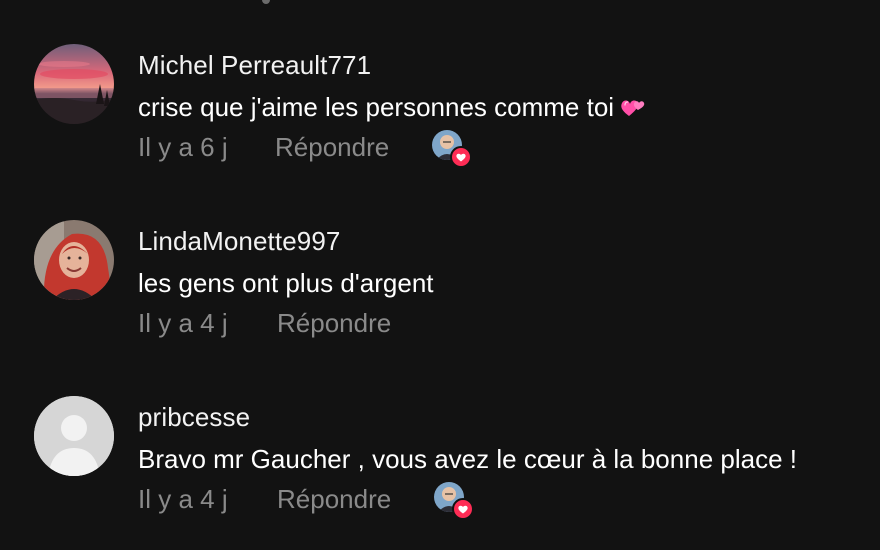 The image size is (880, 550). What do you see at coordinates (286, 283) in the screenshot?
I see `comment-text: les gens ont plus d'argent` at bounding box center [286, 283].